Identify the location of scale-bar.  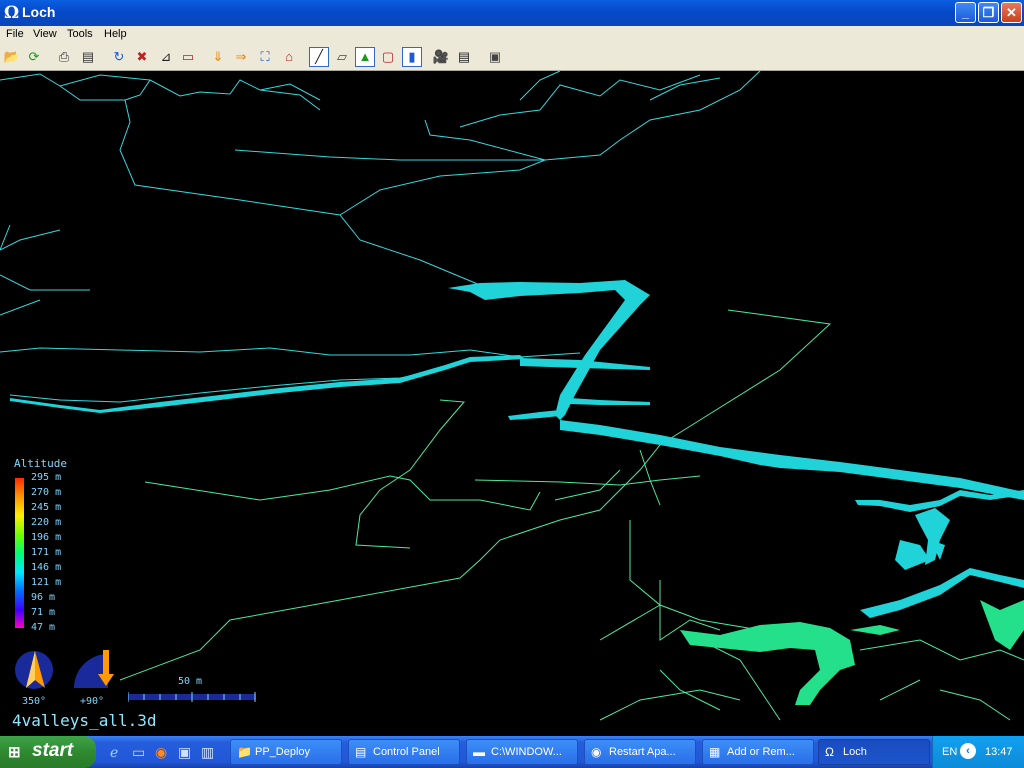
(192, 697).